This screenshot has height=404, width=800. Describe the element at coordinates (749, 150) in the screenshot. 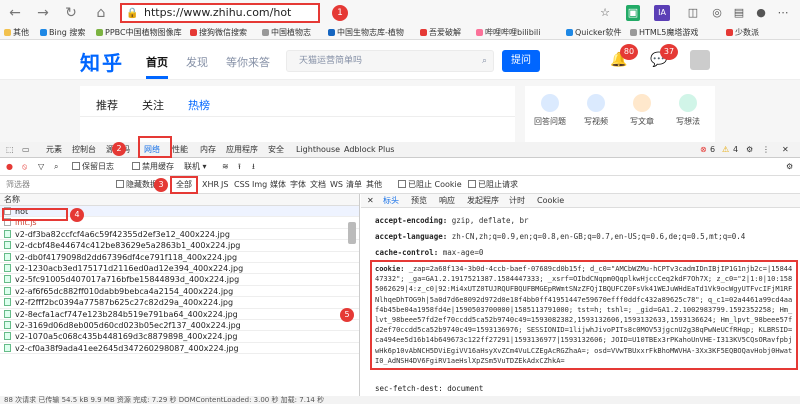

I see `settings-icon: ⚙` at that location.